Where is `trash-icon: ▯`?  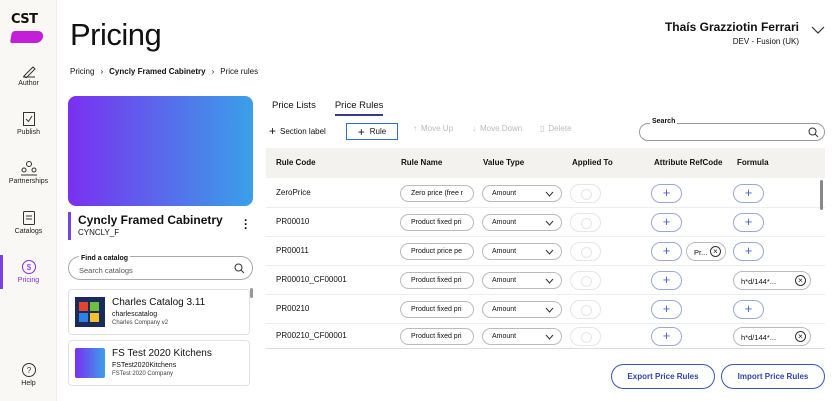 trash-icon: ▯ is located at coordinates (542, 128).